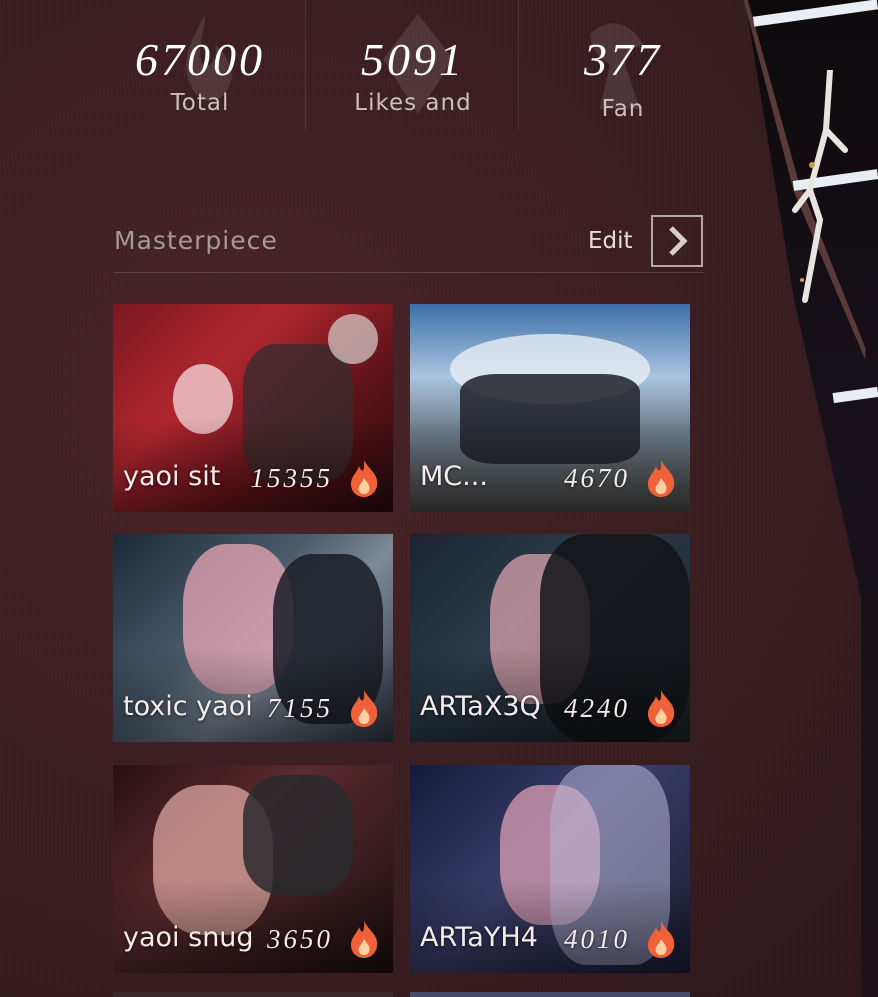 The height and width of the screenshot is (997, 878). What do you see at coordinates (291, 478) in the screenshot?
I see `card-heat-count: 15355` at bounding box center [291, 478].